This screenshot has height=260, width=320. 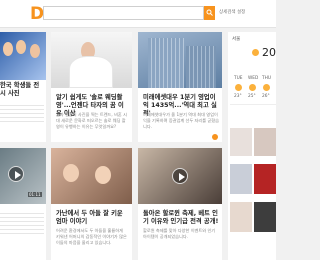 I want to click on forecast-day: TUE, so click(x=238, y=78).